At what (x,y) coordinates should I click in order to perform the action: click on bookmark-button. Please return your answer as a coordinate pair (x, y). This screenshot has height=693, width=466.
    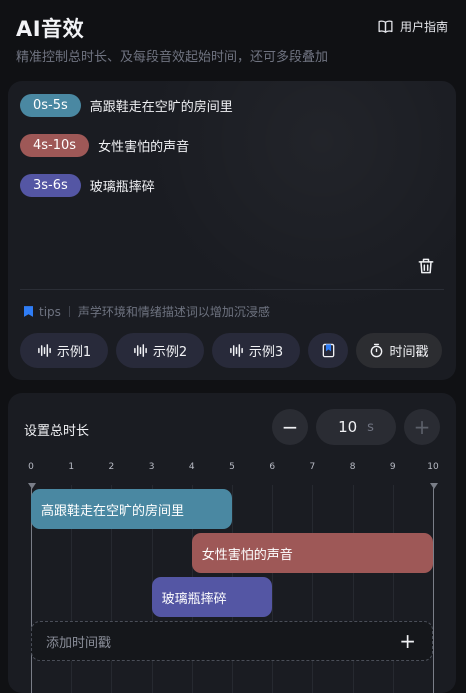
    Looking at the image, I should click on (328, 350).